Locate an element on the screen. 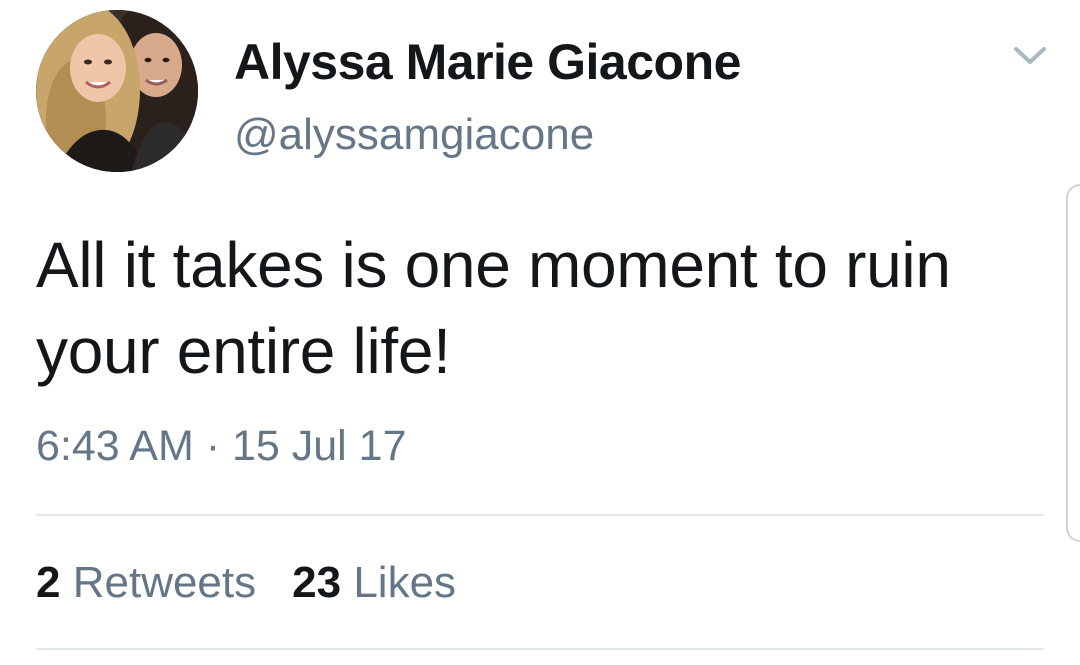 The image size is (1080, 665). avatar-photo is located at coordinates (117, 91).